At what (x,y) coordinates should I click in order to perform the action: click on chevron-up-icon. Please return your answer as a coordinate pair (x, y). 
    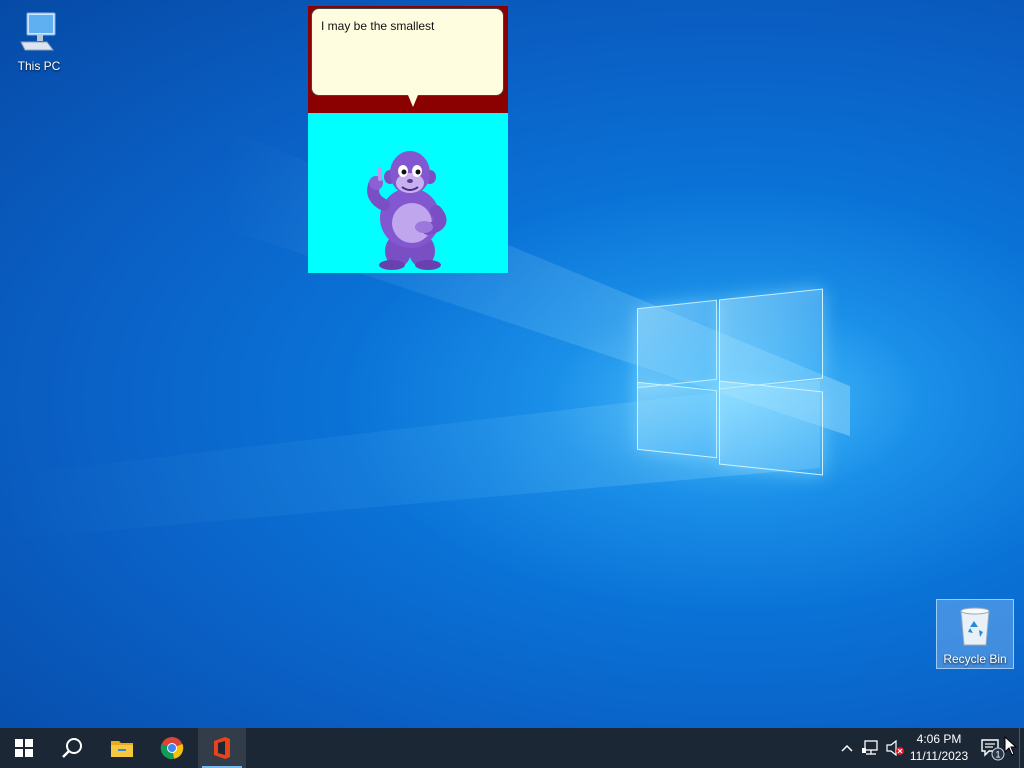
    Looking at the image, I should click on (847, 748).